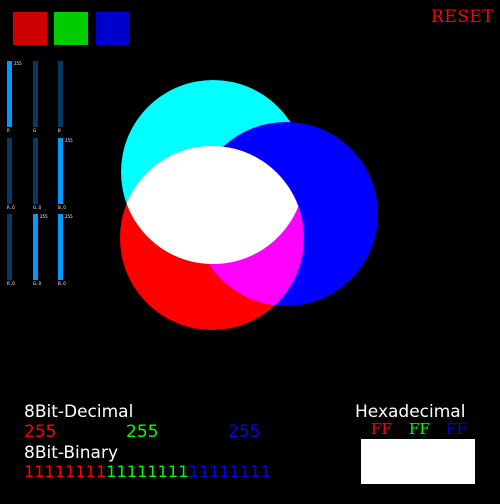 The height and width of the screenshot is (504, 500). I want to click on binary-blue-value: 11111111, so click(229, 471).